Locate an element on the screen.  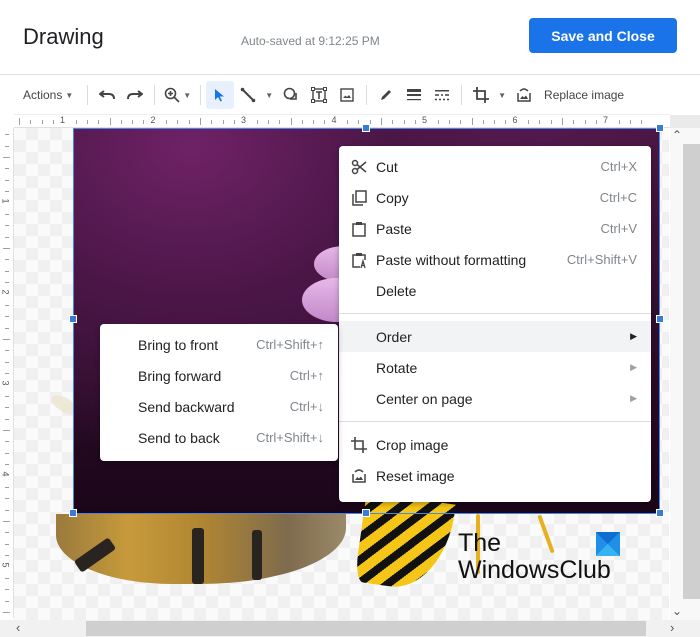
menu-item-send-backward: Send backward Ctrl+↓ is located at coordinates (219, 406).